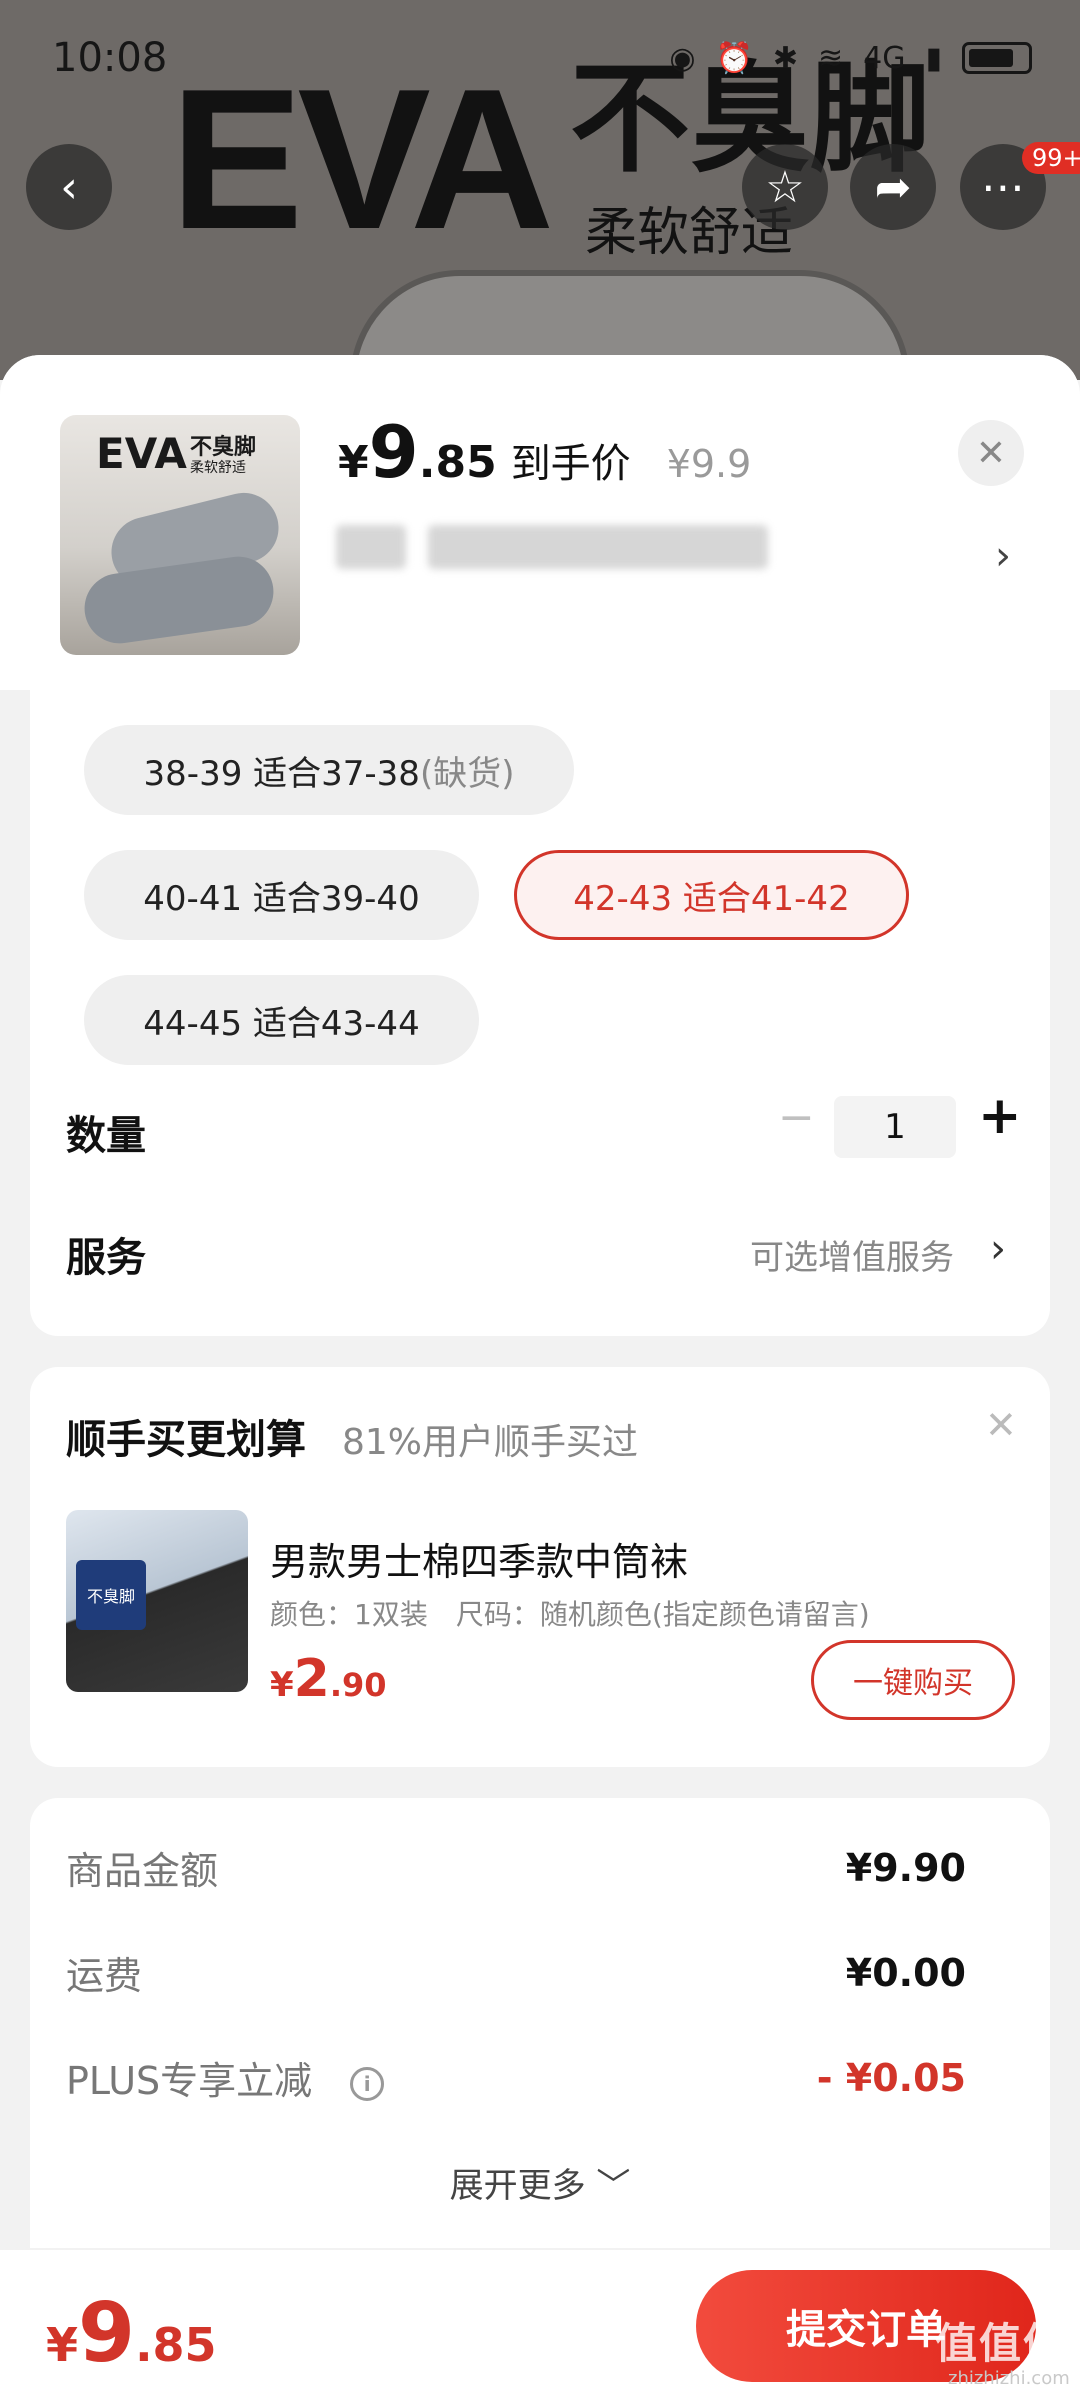  Describe the element at coordinates (104, 1976) in the screenshot. I see `summary-label: 运费` at that location.